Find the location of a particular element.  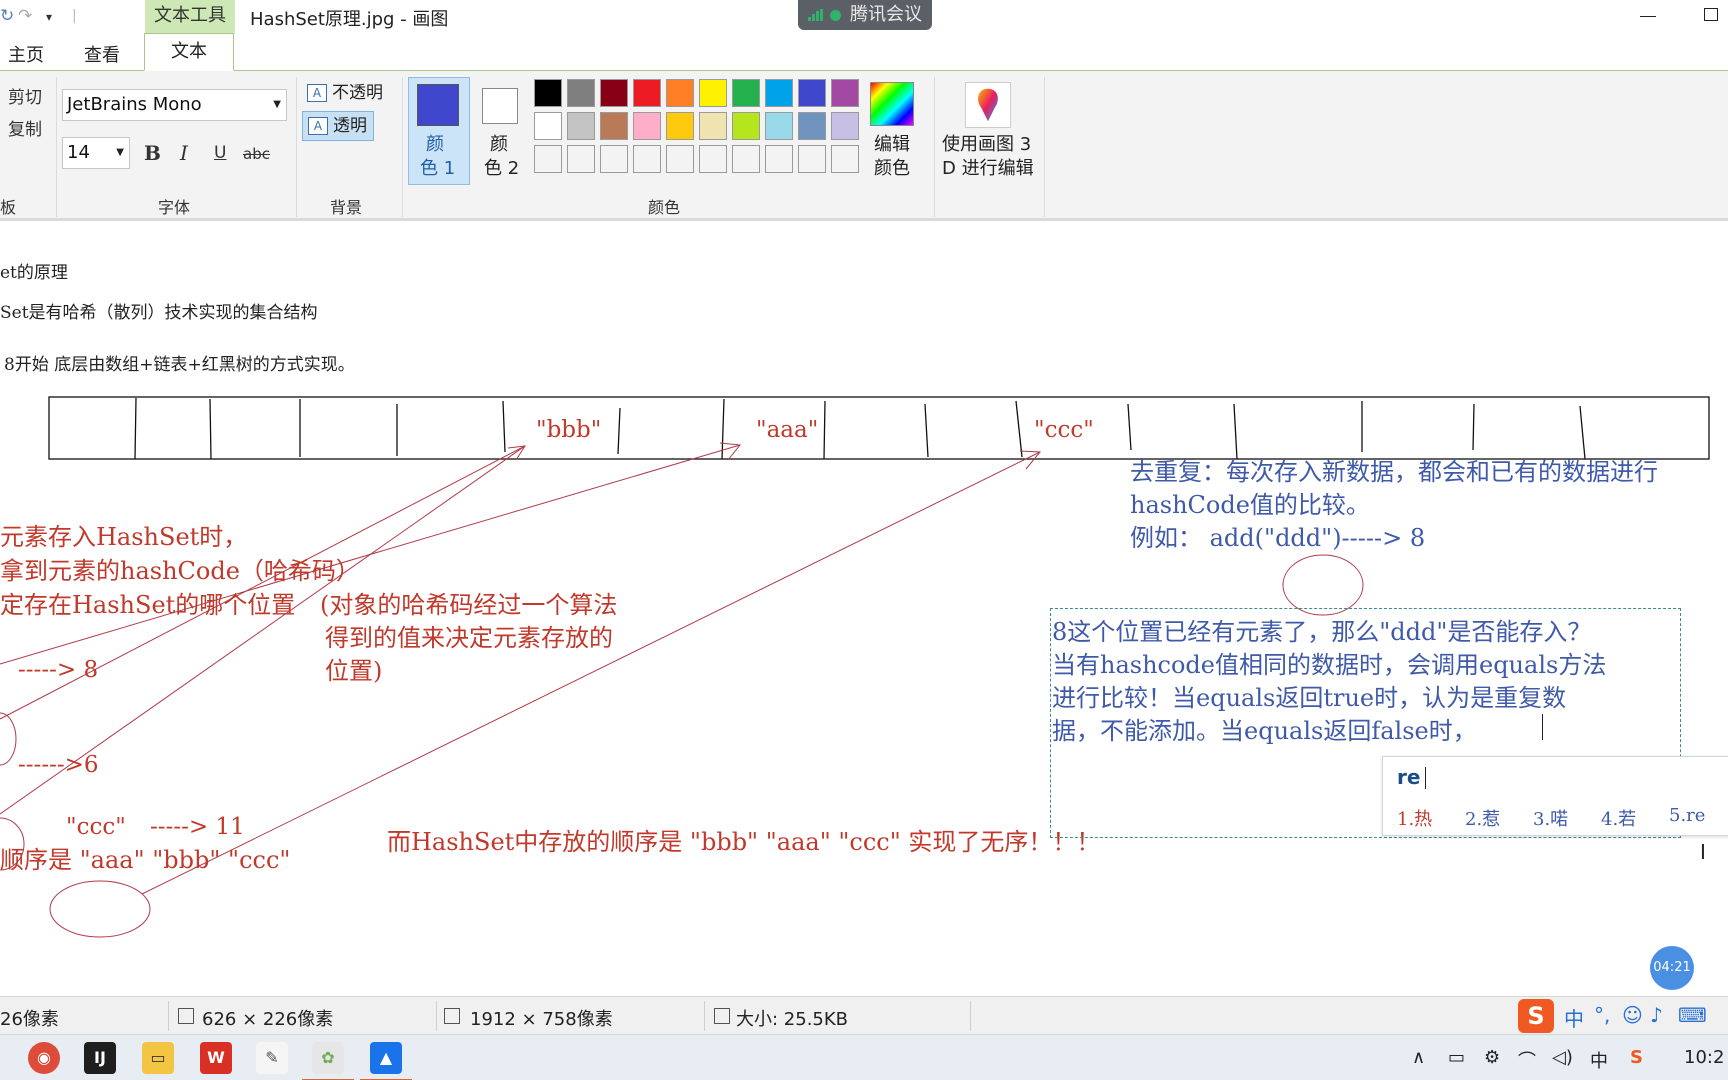

intellij-icon: IJ is located at coordinates (100, 1058).